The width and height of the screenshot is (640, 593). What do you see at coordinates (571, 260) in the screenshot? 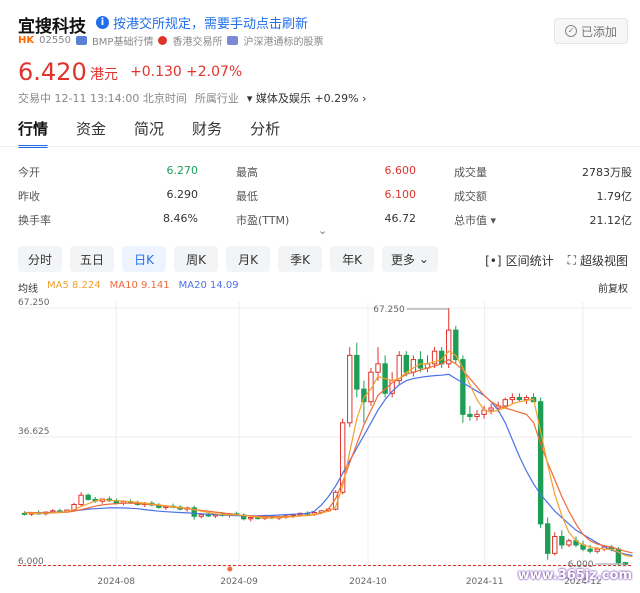
I see `fullscreen-icon: ⛶` at bounding box center [571, 260].